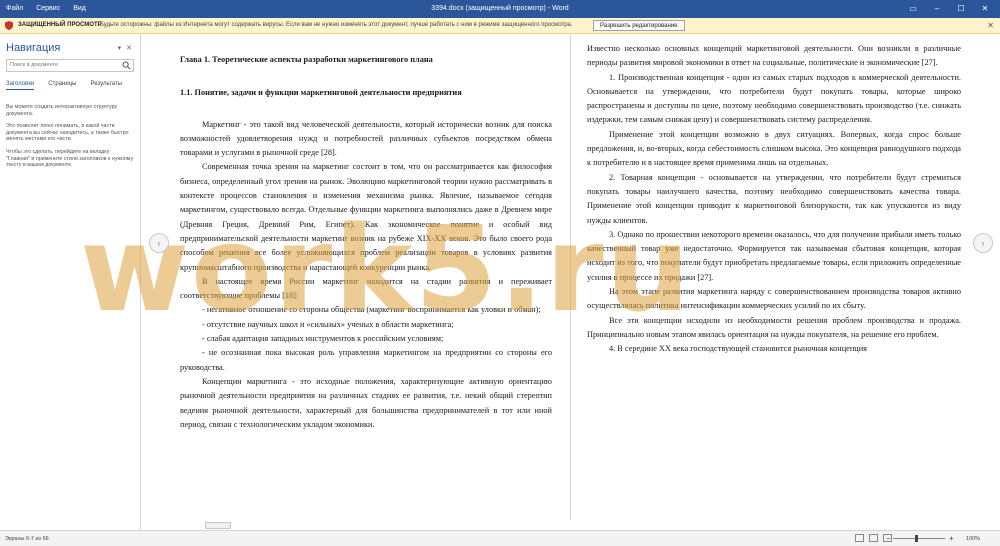  What do you see at coordinates (60, 25) in the screenshot?
I see `protected-view-label: ЗАЩИЩЕННЫЙ ПРОСМОТР` at bounding box center [60, 25].